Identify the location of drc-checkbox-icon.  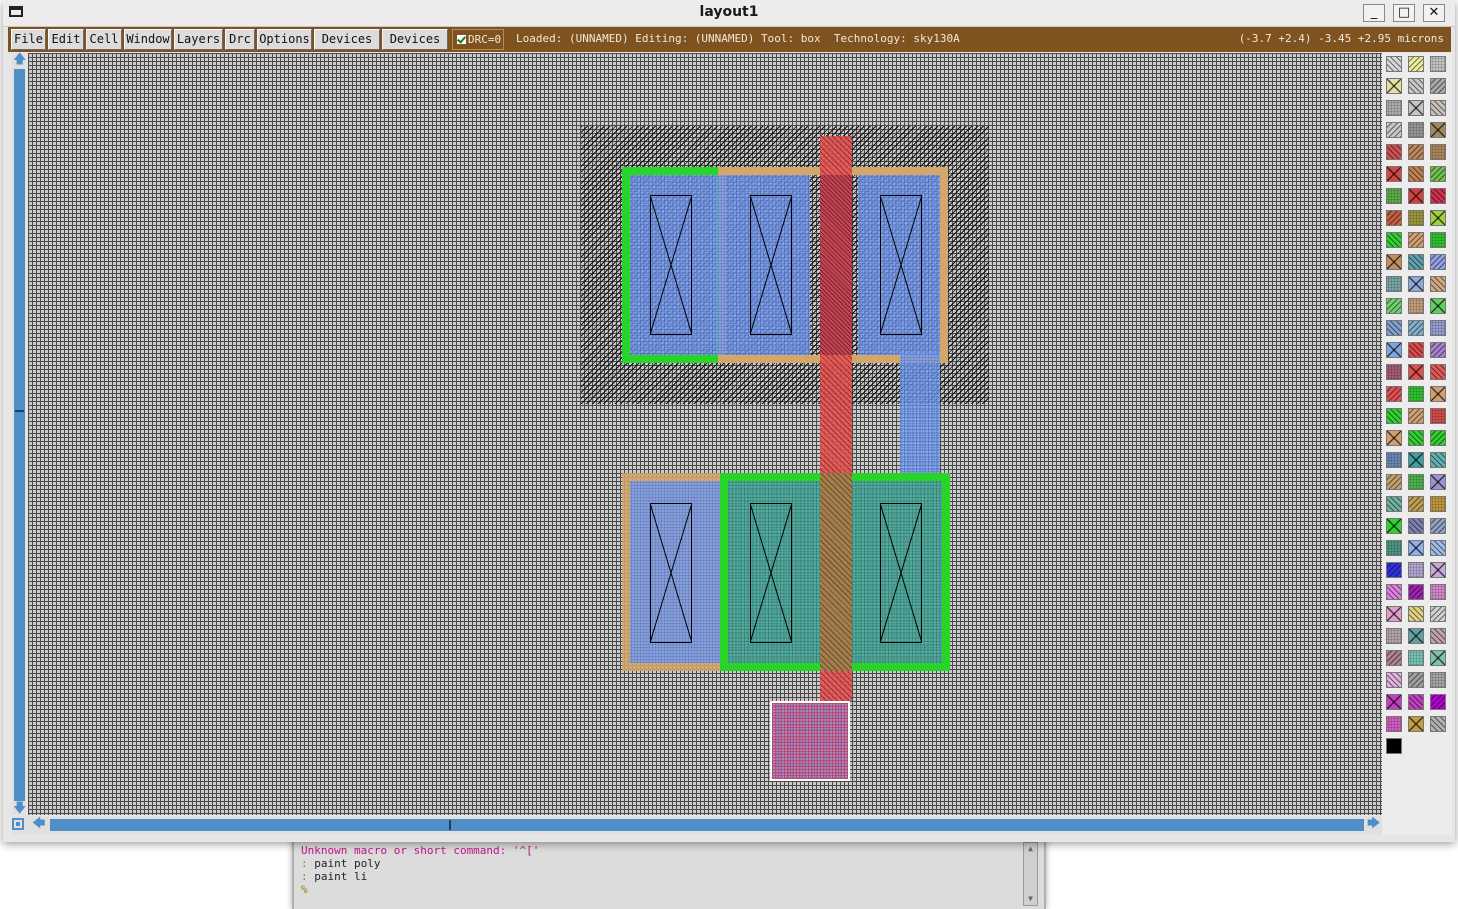
(461, 39).